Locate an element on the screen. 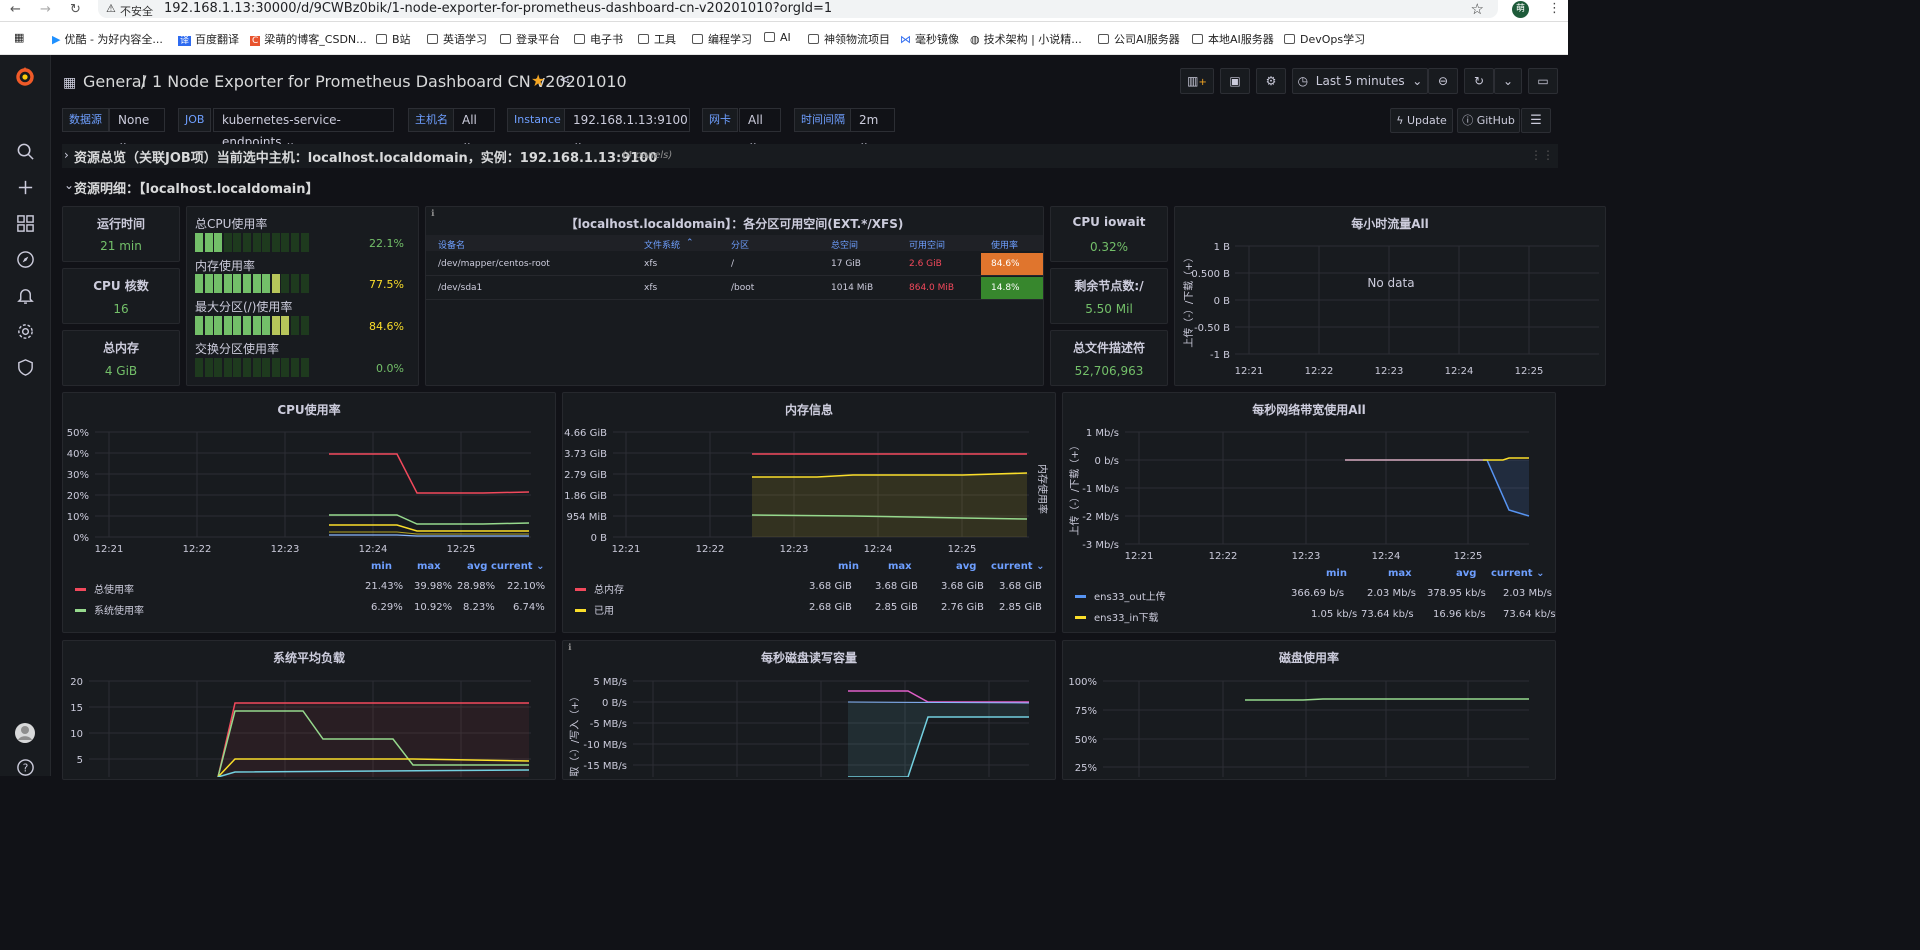 Image resolution: width=1920 pixels, height=950 pixels. stat-iowait: CPU iowait 0.32% is located at coordinates (1109, 234).